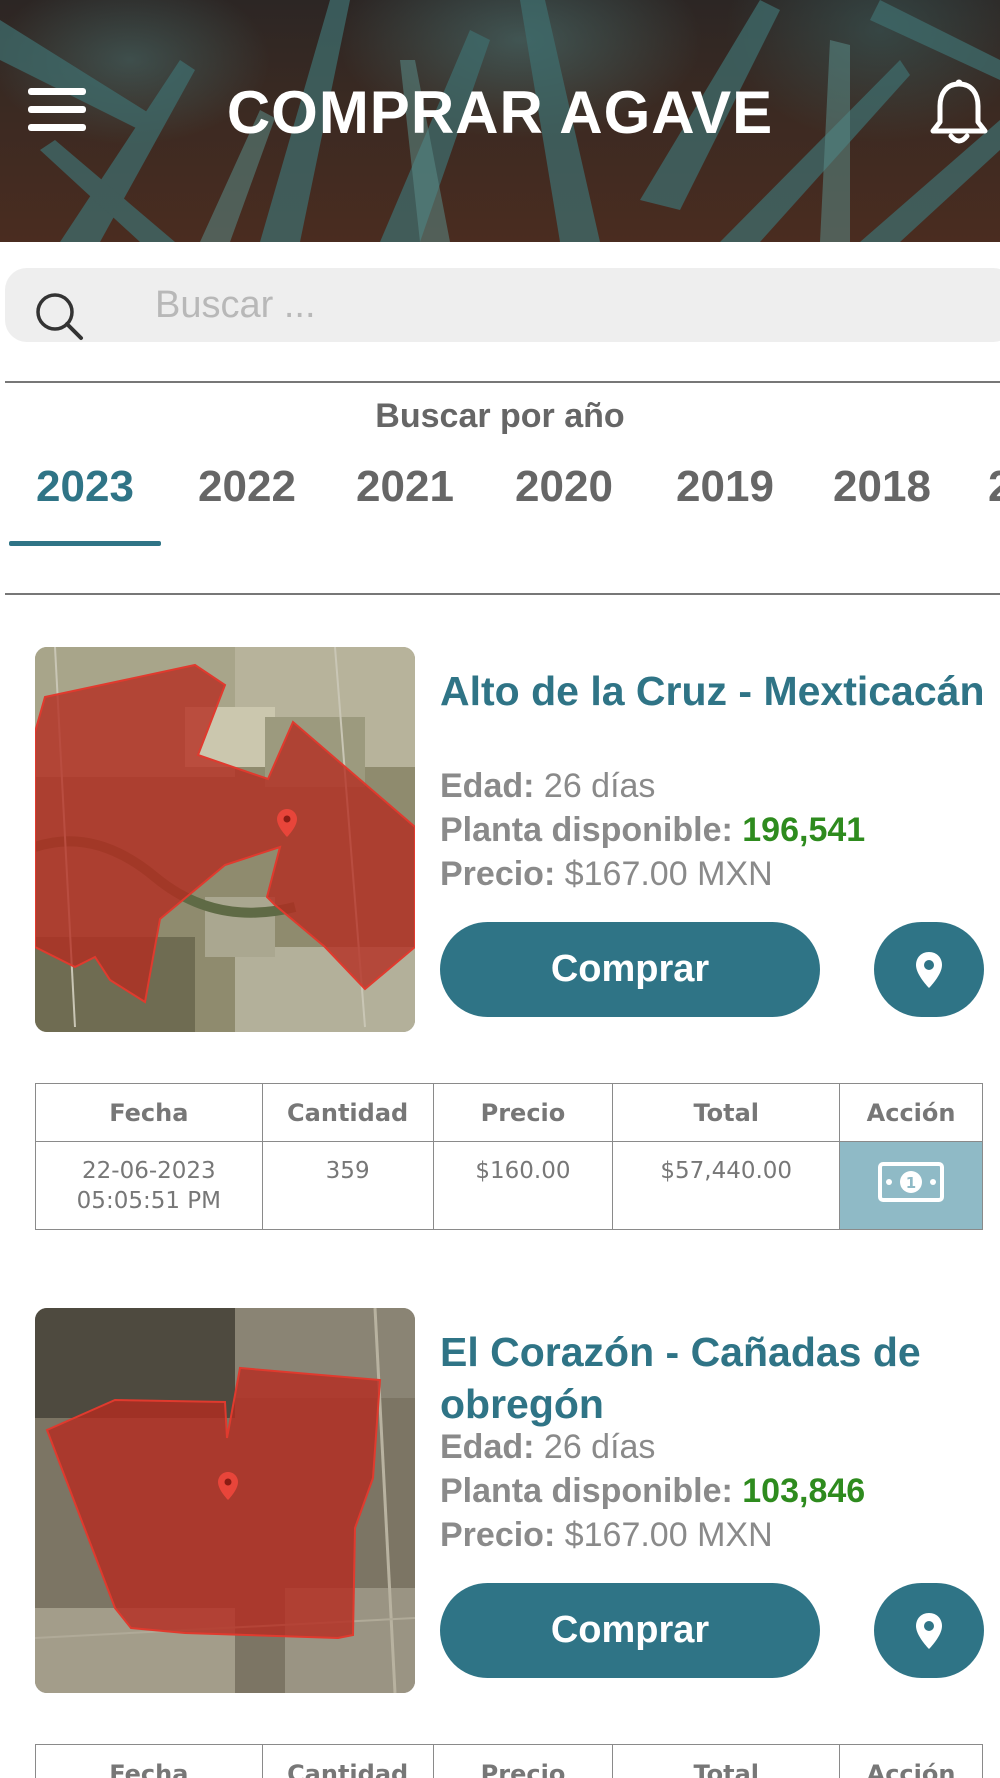 This screenshot has height=1778, width=1000. I want to click on tab-year-2018: 2018, so click(882, 487).